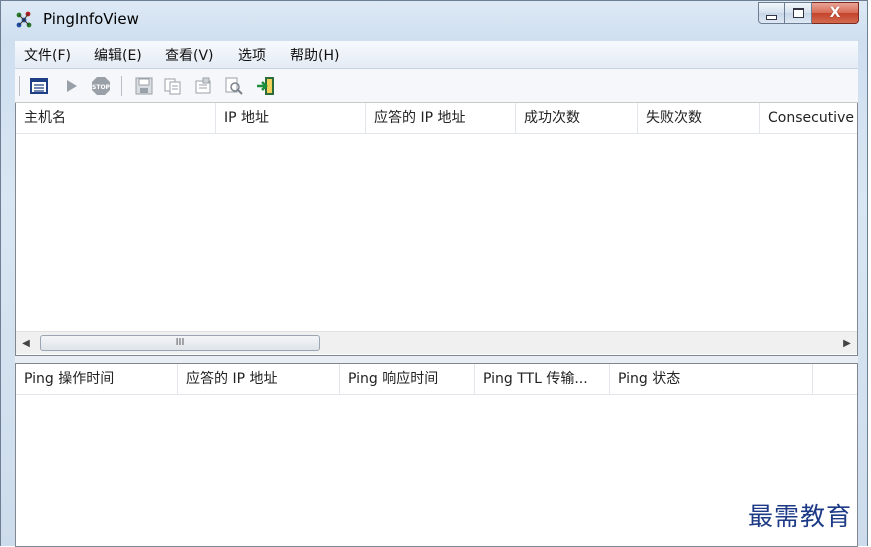 This screenshot has width=871, height=547. I want to click on minimize-icon, so click(771, 17).